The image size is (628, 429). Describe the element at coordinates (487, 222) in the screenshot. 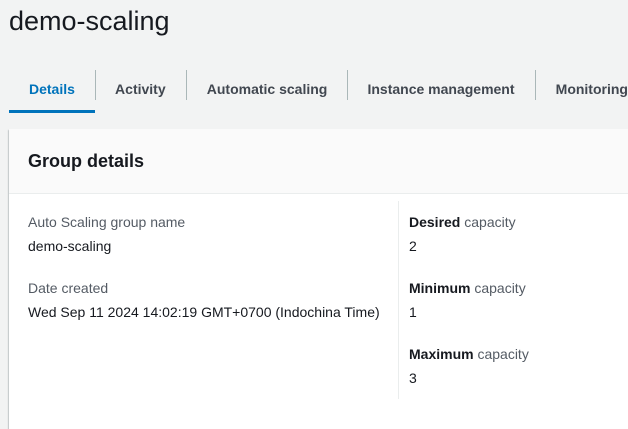

I see `desired-capacity-label-rest: capacity` at that location.